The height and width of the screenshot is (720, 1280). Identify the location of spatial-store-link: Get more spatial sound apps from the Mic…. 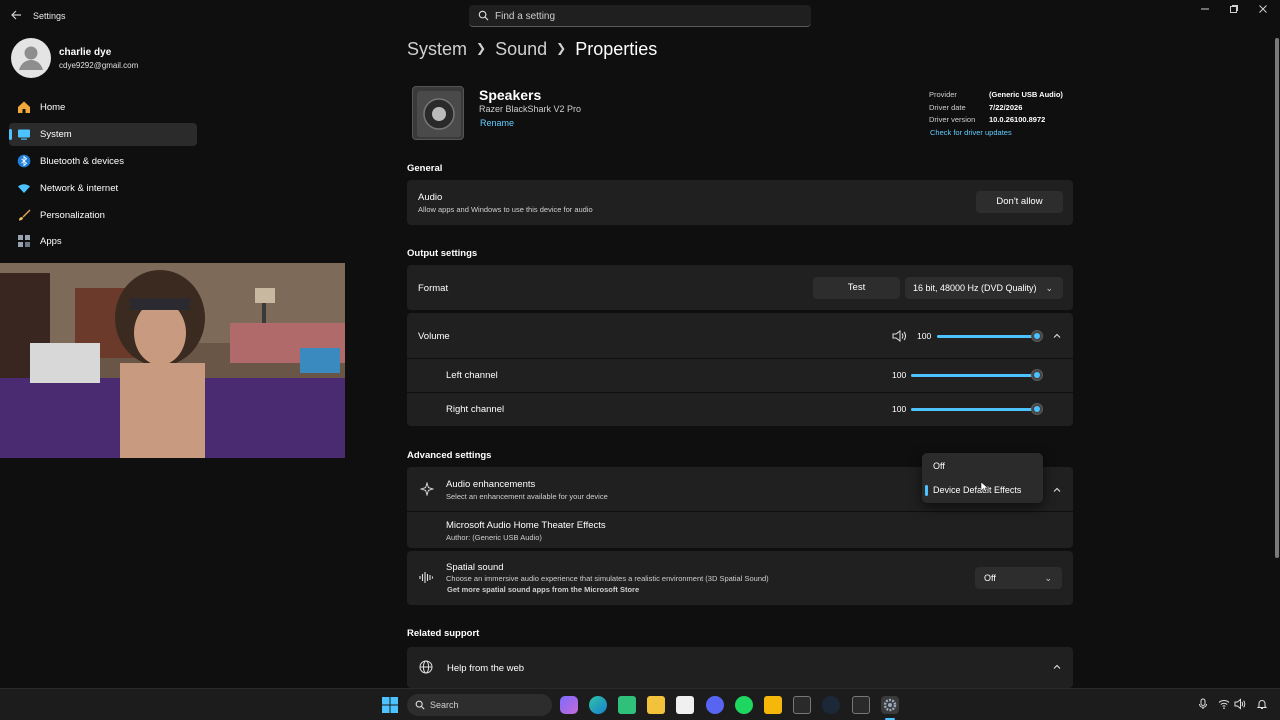
(543, 589).